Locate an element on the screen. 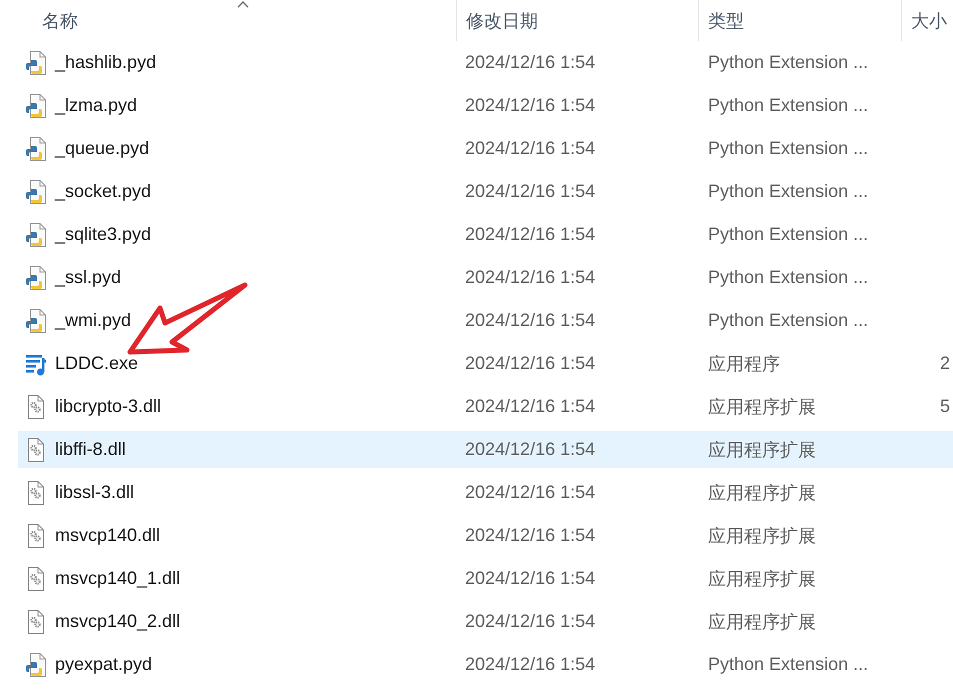 The image size is (953, 689). file-name: pyexpat.pyd is located at coordinates (103, 664).